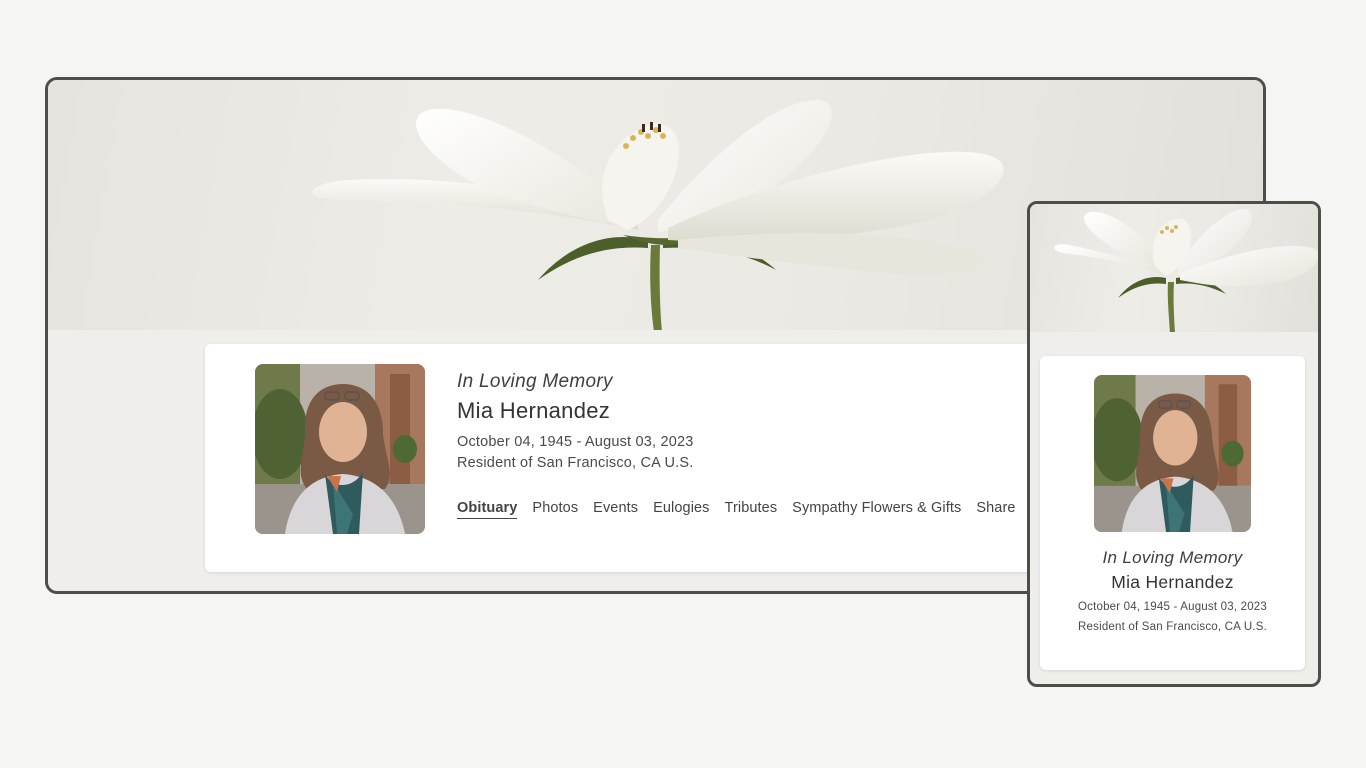 The height and width of the screenshot is (768, 1366). I want to click on tab-tributes: Tributes, so click(751, 509).